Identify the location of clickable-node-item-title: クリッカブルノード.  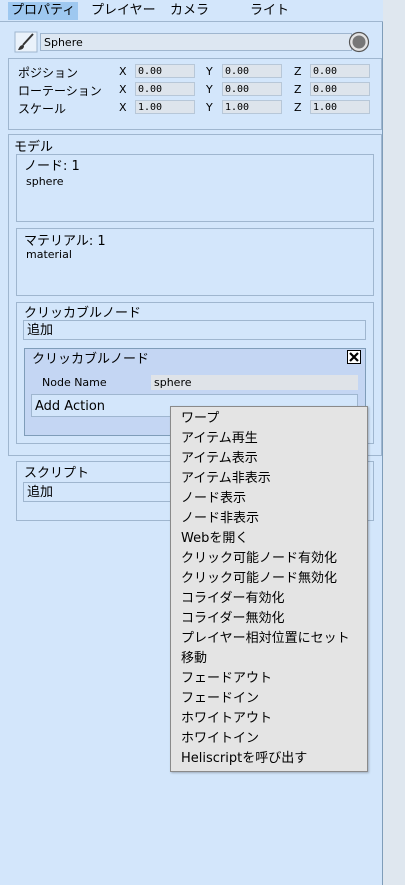
(91, 359).